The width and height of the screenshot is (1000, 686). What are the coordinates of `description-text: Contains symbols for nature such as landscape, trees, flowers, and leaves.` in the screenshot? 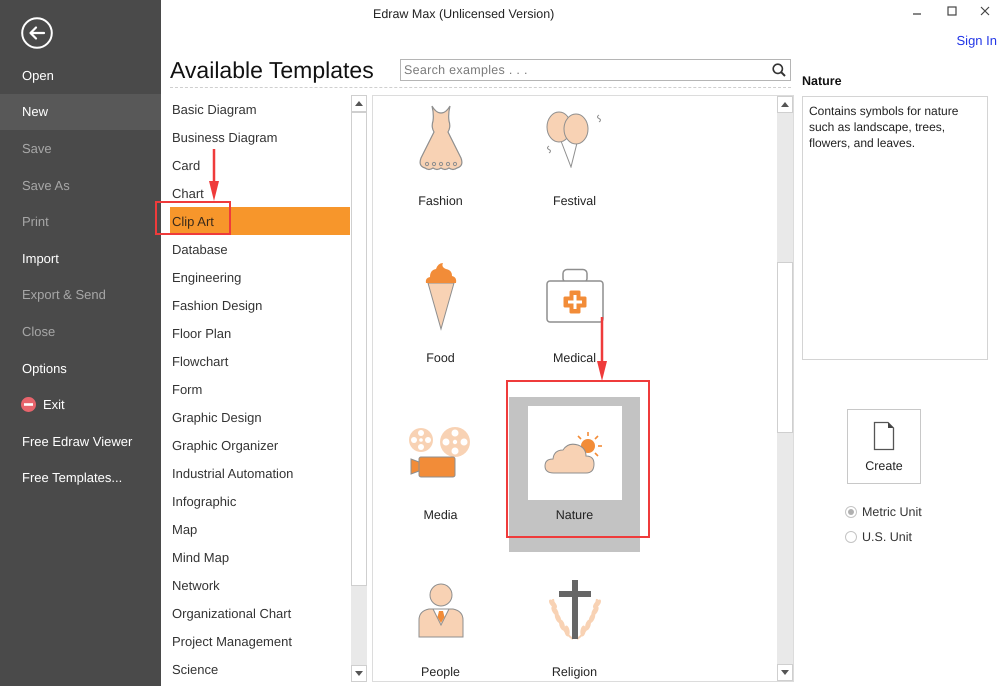 It's located at (884, 127).